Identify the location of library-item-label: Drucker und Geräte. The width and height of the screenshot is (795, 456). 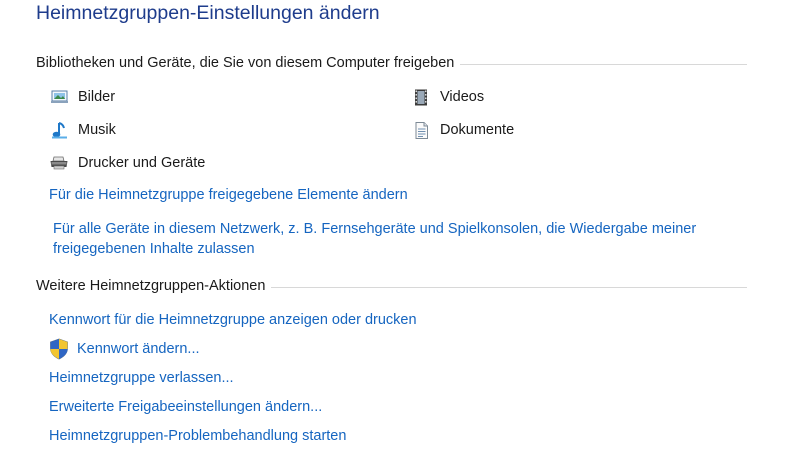
(142, 163).